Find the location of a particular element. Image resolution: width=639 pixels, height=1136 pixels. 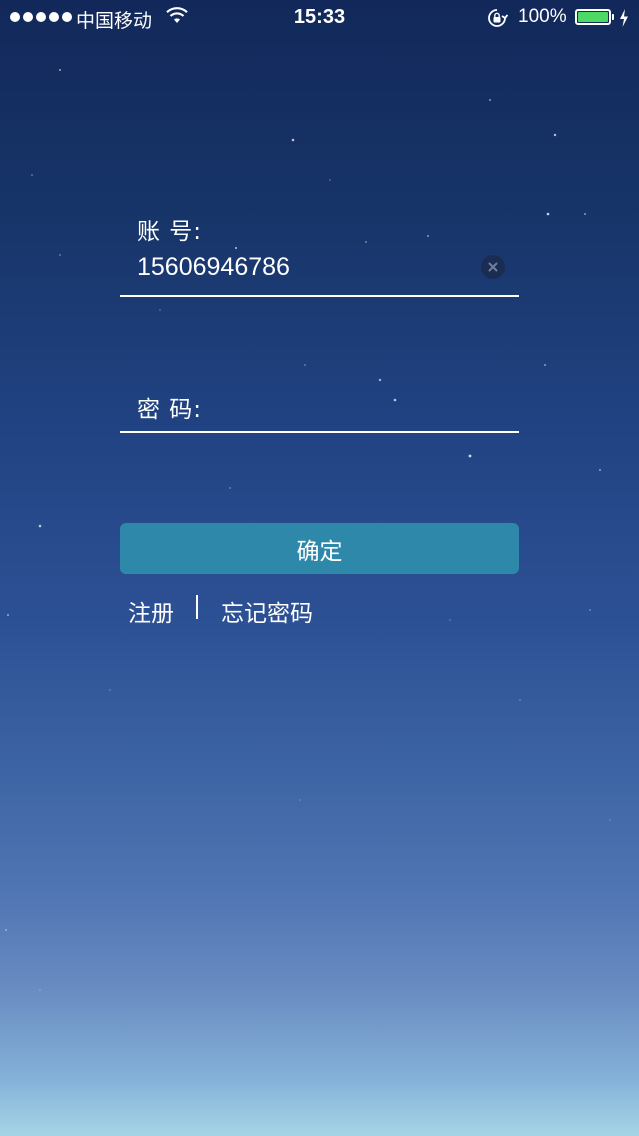

status-bar: 中国移动 15:33 100% is located at coordinates (319, 18).